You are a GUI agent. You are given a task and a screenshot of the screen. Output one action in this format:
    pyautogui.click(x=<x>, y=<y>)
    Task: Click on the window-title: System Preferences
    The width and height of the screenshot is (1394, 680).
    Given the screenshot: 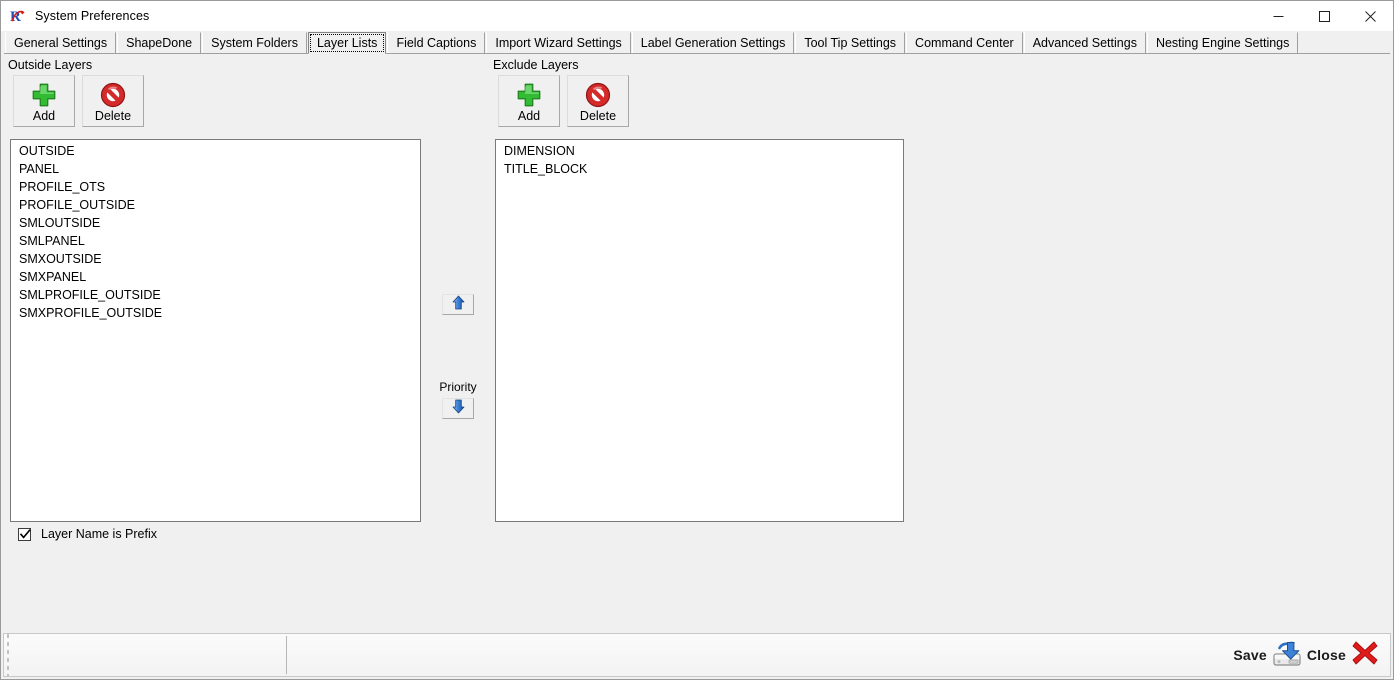 What is the action you would take?
    pyautogui.click(x=92, y=16)
    